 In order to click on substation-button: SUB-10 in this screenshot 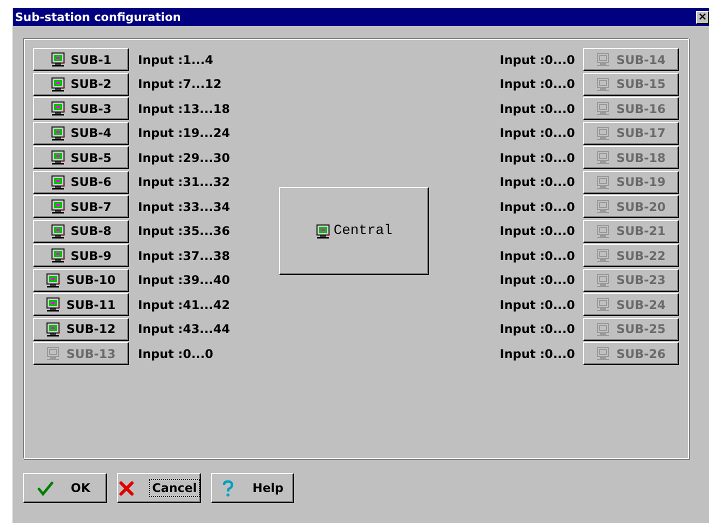, I will do `click(81, 280)`.